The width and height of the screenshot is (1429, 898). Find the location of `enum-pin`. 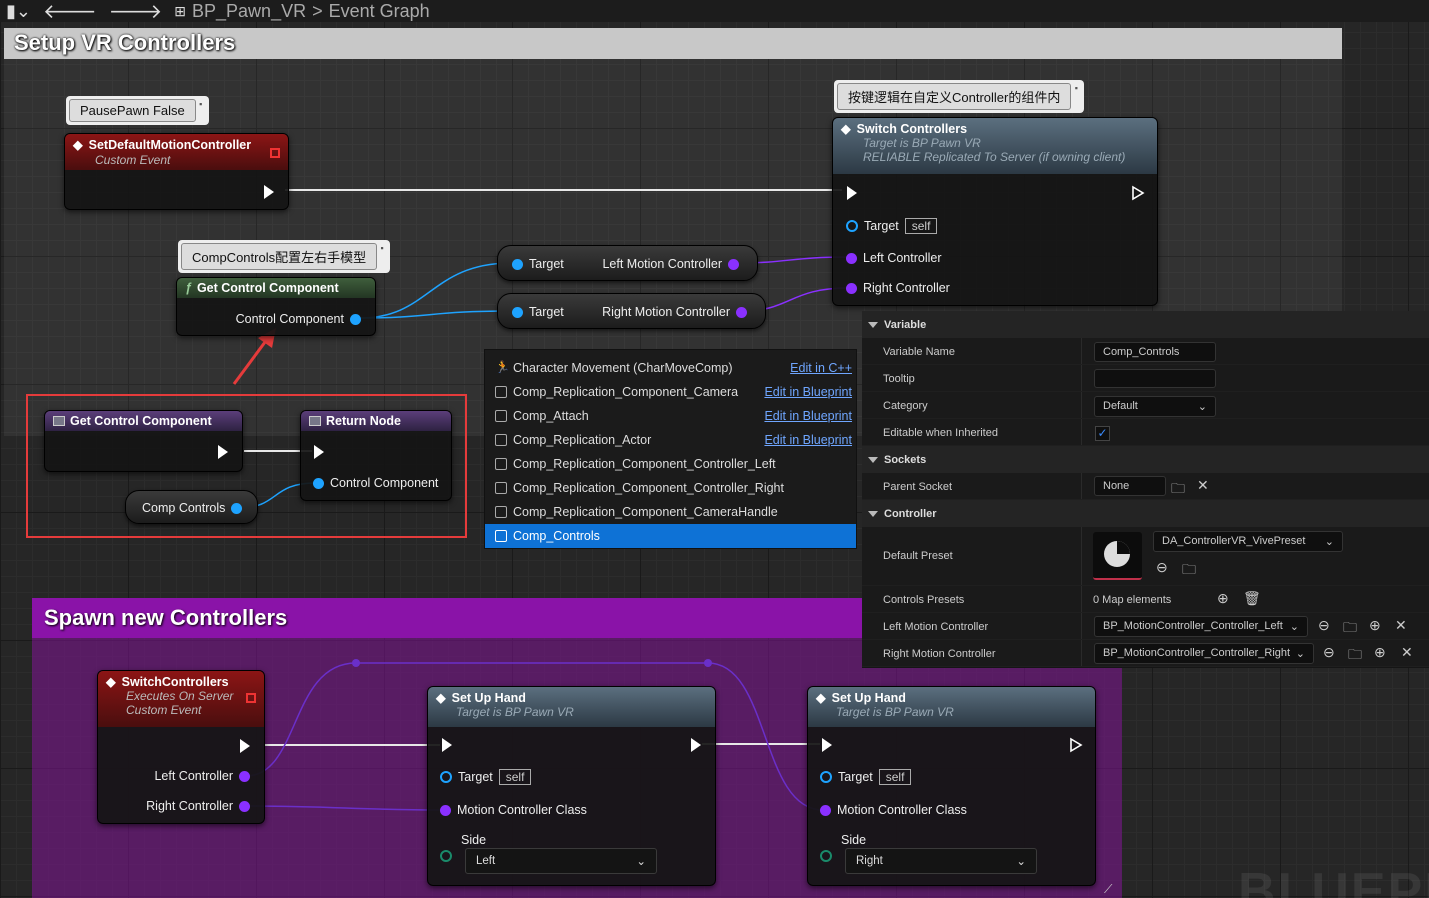

enum-pin is located at coordinates (826, 856).